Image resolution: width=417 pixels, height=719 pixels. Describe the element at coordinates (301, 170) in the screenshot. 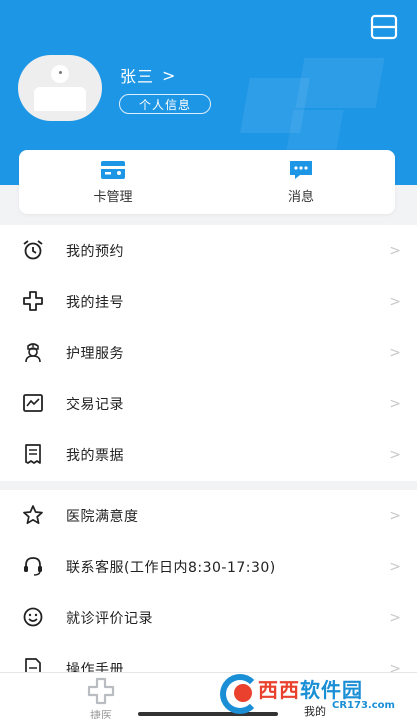

I see `message-icon` at that location.